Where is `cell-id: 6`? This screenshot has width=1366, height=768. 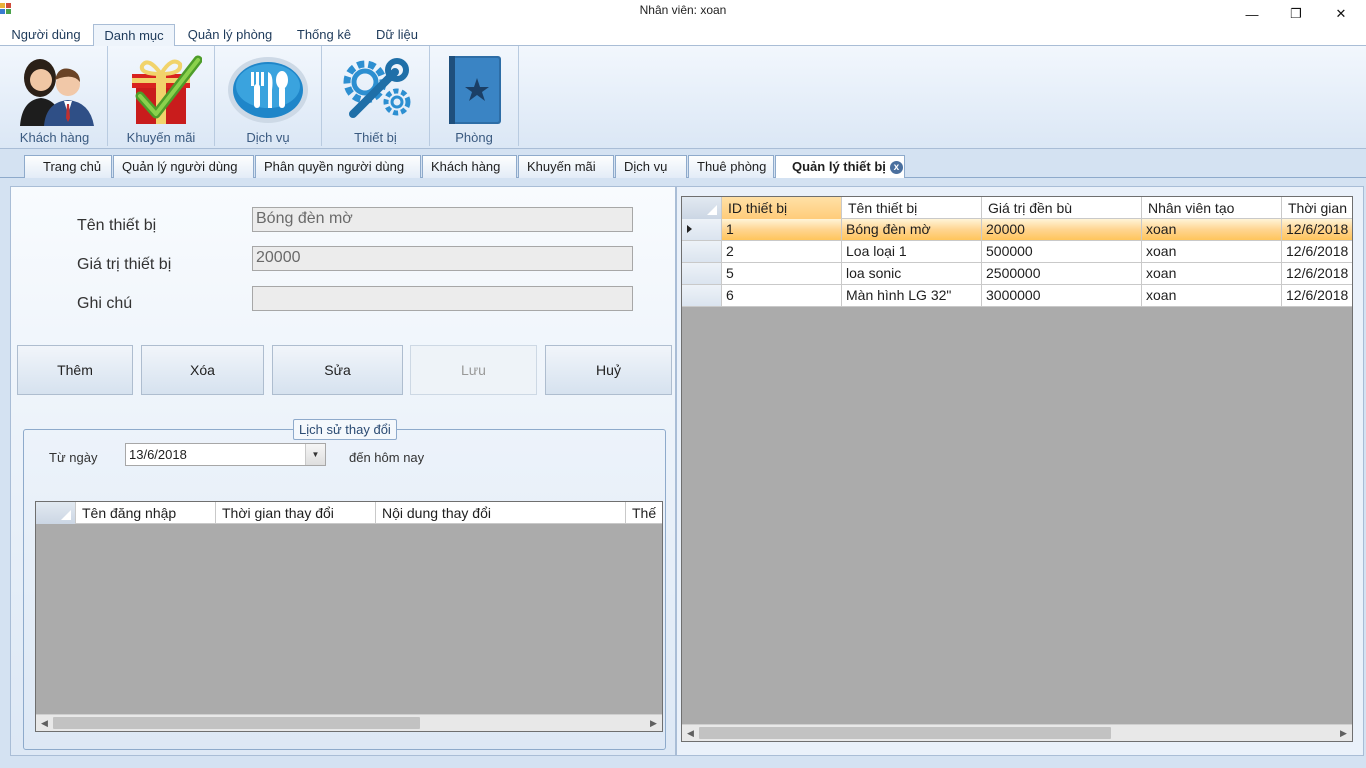
cell-id: 6 is located at coordinates (782, 295).